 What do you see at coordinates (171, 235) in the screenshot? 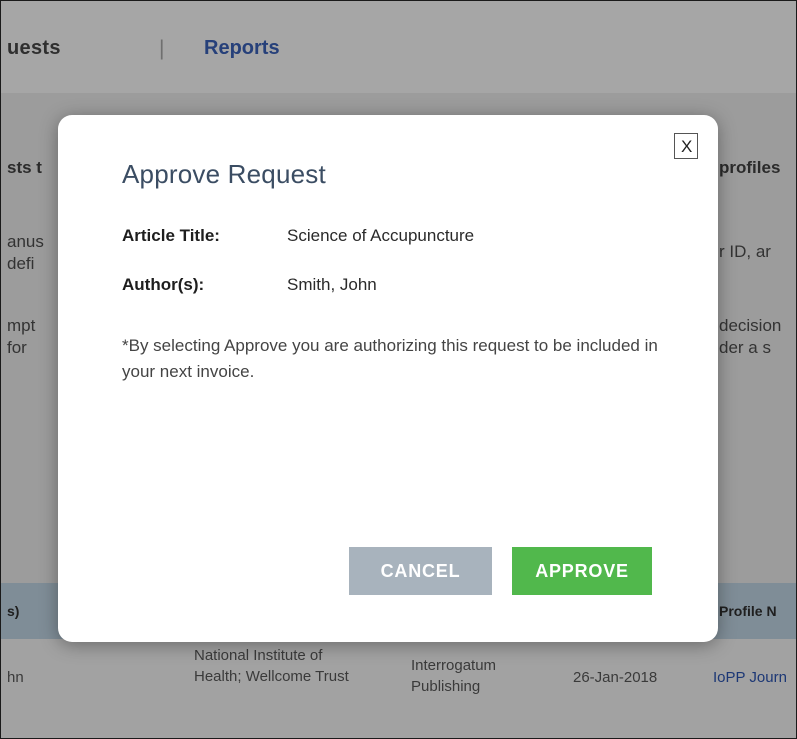
I see `article-title-label: Article Title:` at bounding box center [171, 235].